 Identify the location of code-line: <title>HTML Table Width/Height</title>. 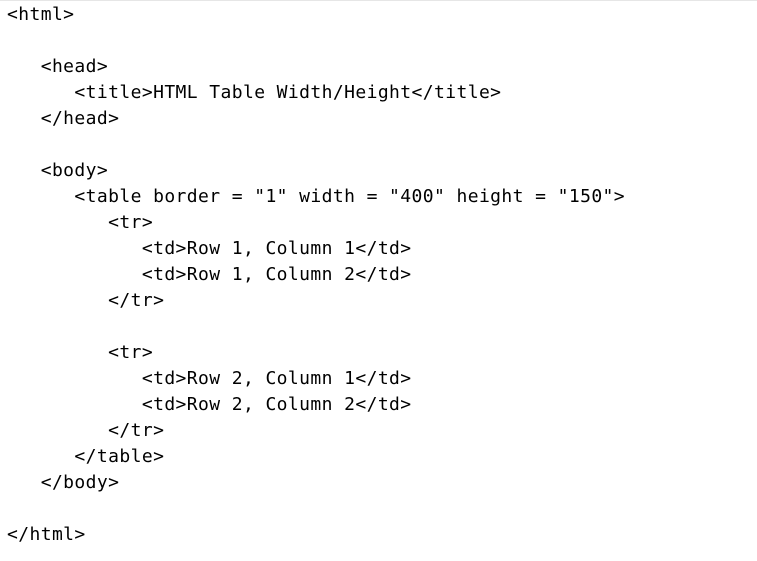
(254, 92).